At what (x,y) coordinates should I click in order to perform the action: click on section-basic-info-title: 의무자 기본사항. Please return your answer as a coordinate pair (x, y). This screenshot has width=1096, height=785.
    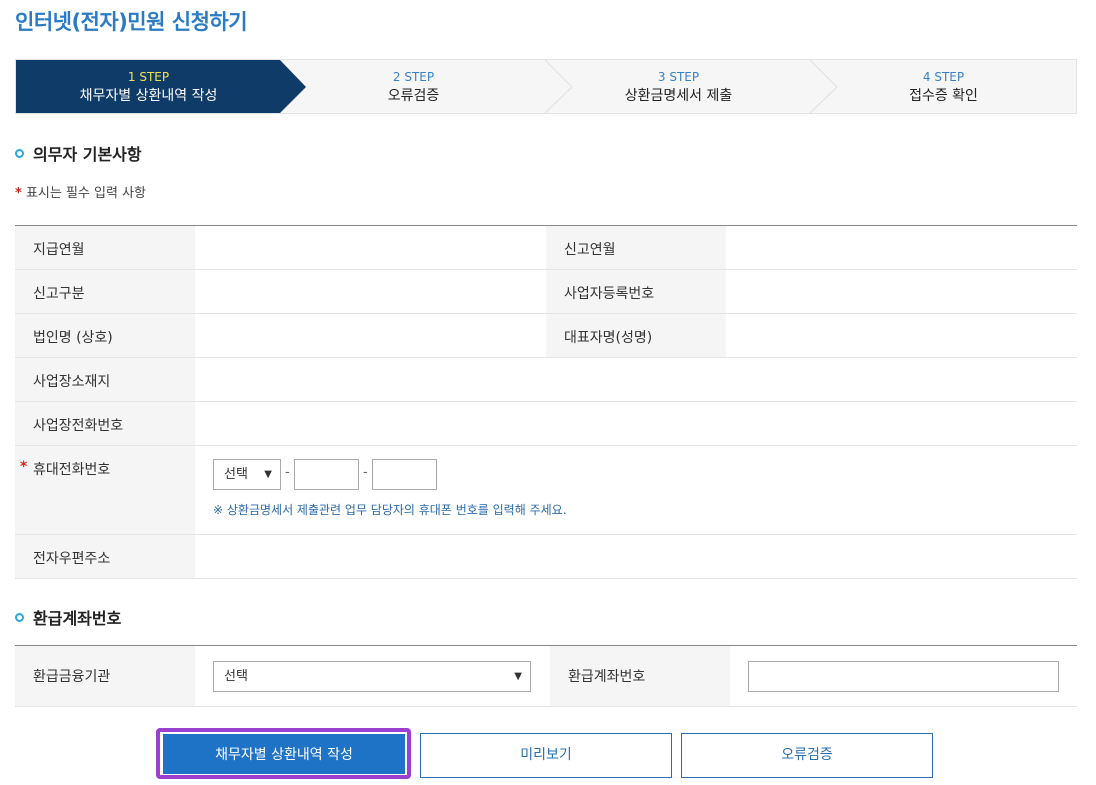
    Looking at the image, I should click on (78, 153).